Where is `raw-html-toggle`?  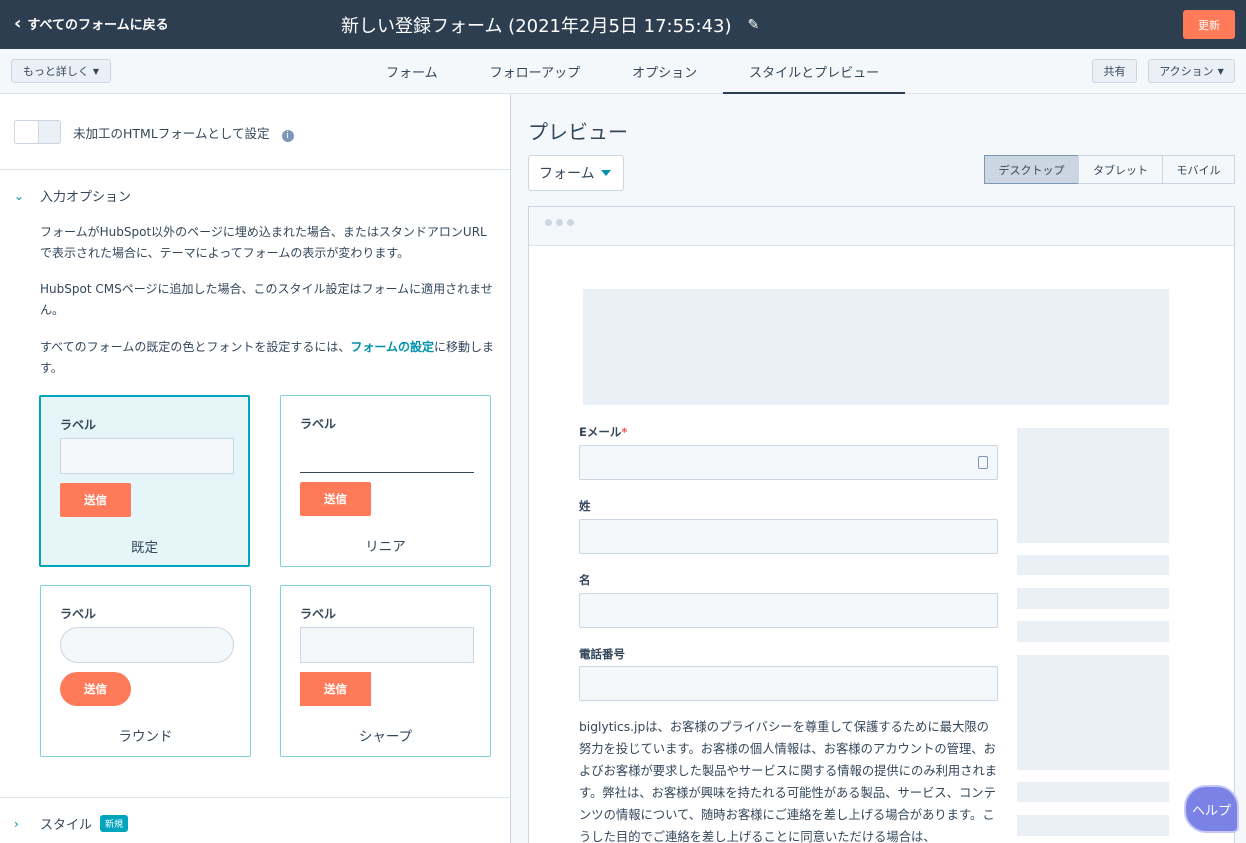 raw-html-toggle is located at coordinates (37, 132).